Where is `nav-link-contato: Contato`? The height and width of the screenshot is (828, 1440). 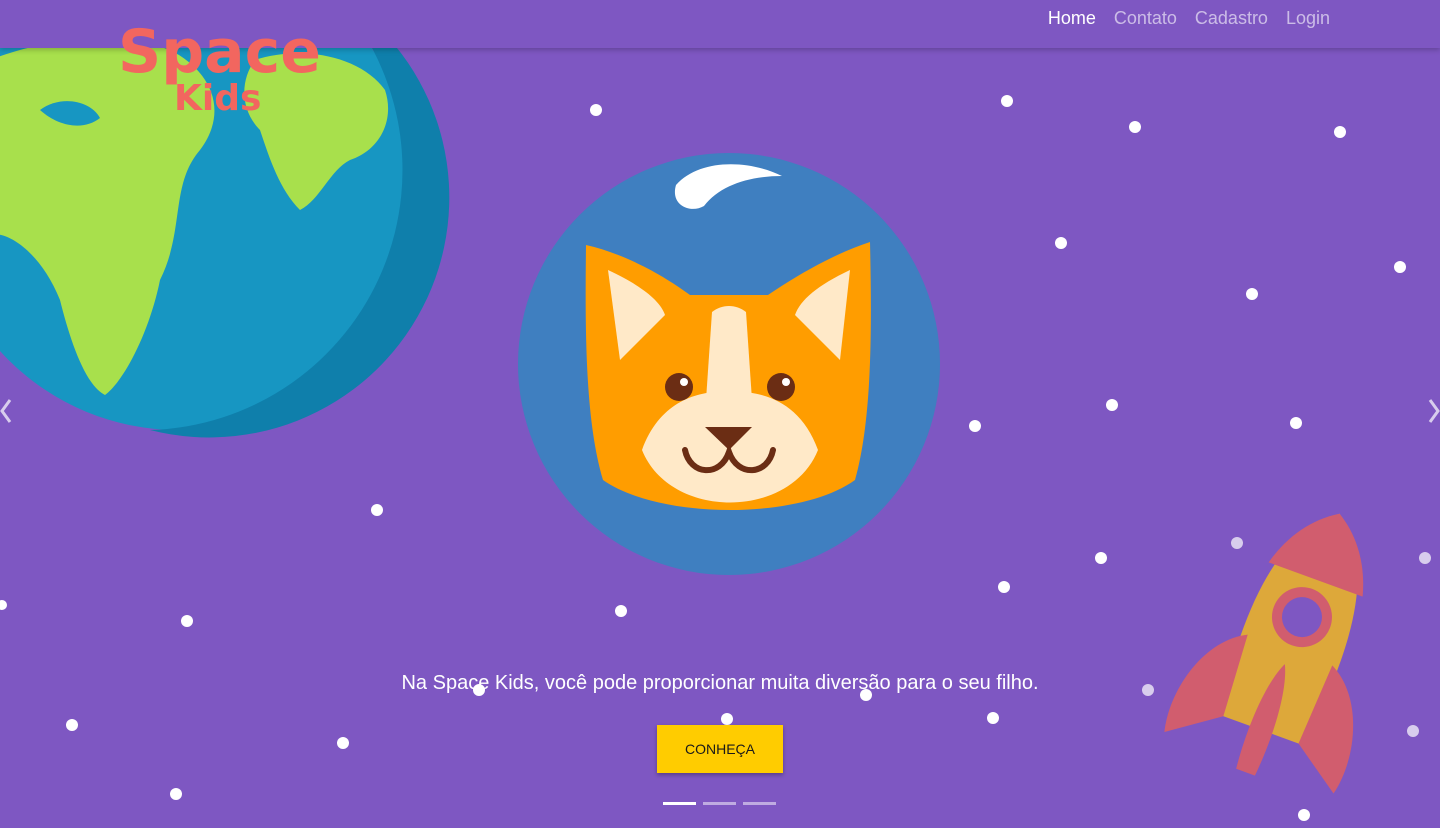 nav-link-contato: Contato is located at coordinates (1145, 18).